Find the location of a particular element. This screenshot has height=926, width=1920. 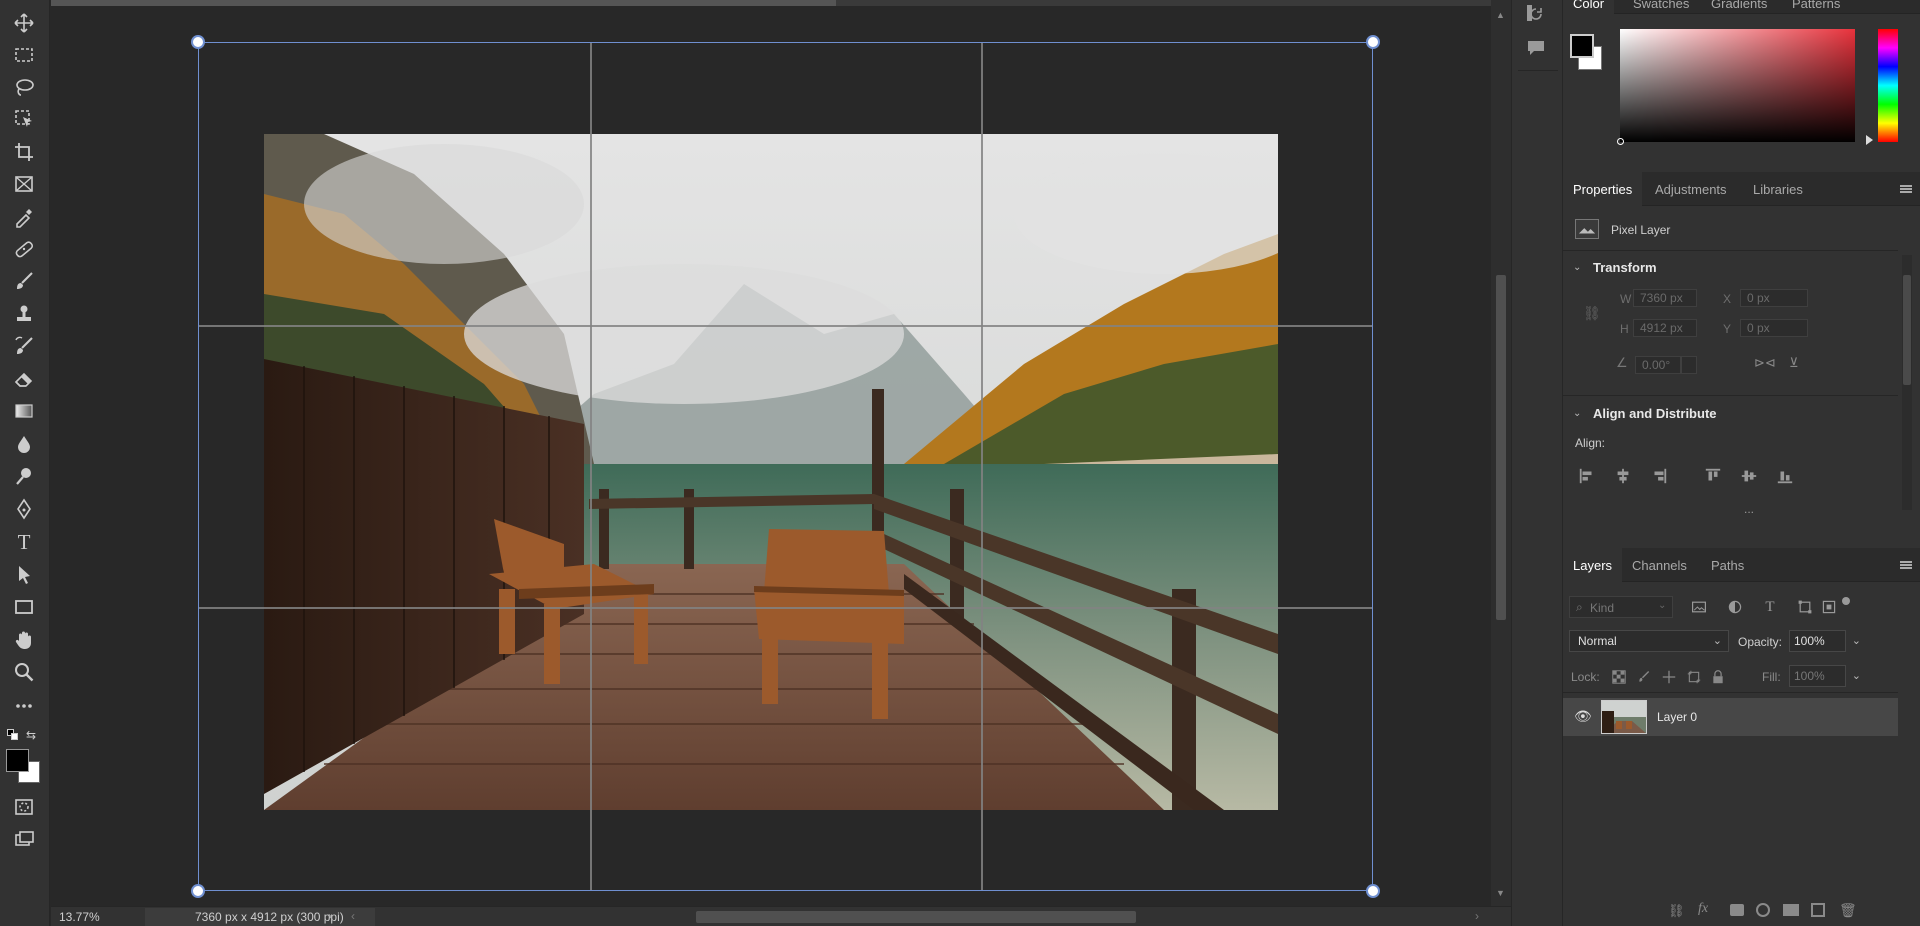

x-field: 0 px is located at coordinates (1774, 298).